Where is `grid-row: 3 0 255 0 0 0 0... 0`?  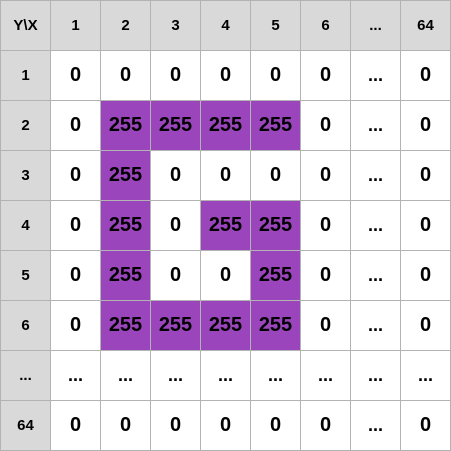
grid-row: 3 0 255 0 0 0 0... 0 is located at coordinates (225, 175).